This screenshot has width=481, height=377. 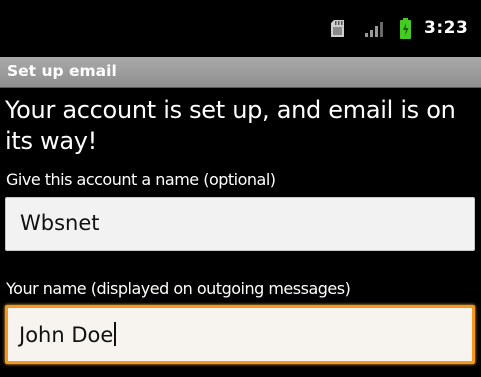 I want to click on text-cursor, so click(x=115, y=334).